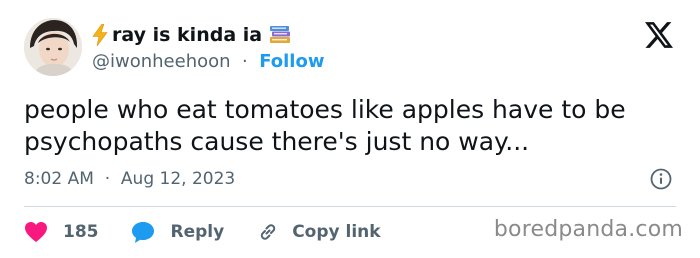 The width and height of the screenshot is (700, 258). I want to click on avatar, so click(53, 47).